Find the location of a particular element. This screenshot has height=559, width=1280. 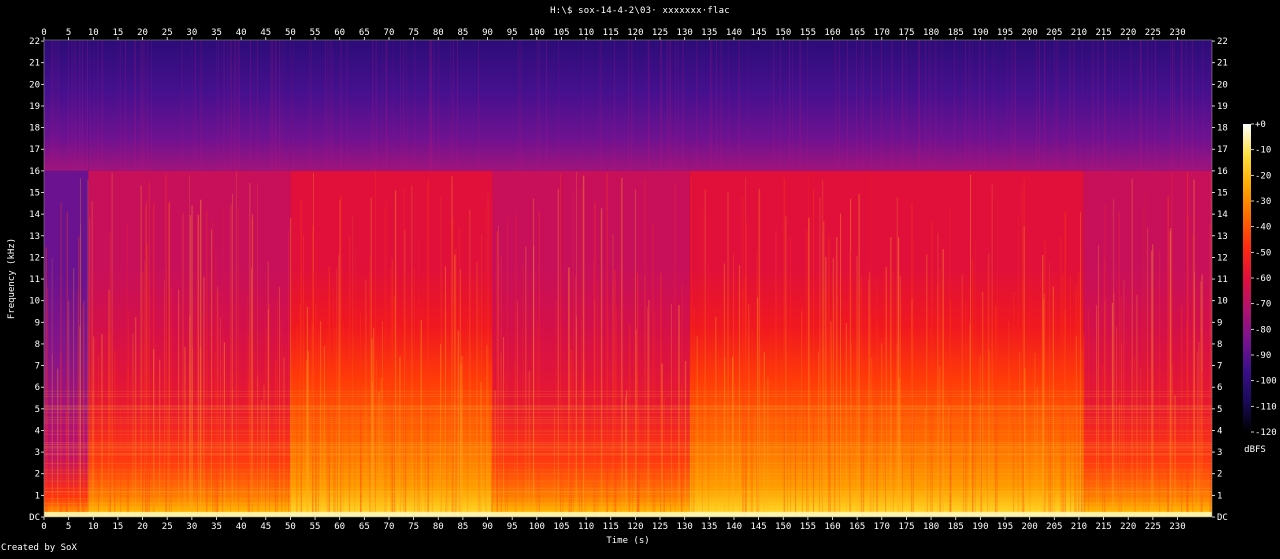

x-tick-label-top: 45 is located at coordinates (265, 33).